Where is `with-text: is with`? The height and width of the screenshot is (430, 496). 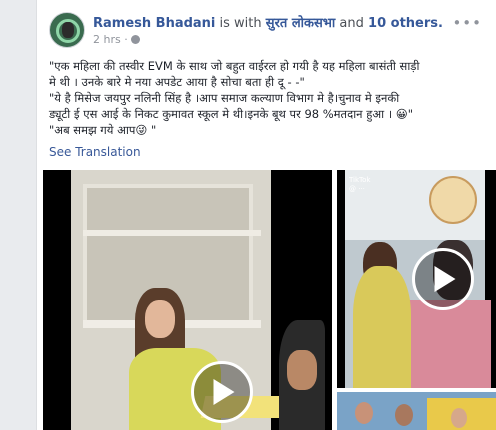
with-text: is with is located at coordinates (240, 23).